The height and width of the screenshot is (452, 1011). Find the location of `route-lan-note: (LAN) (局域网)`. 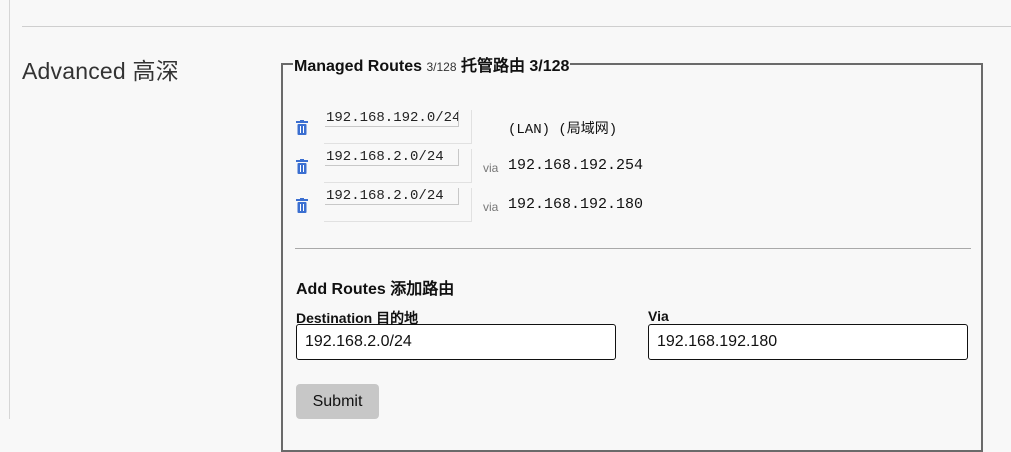

route-lan-note: (LAN) (局域网) is located at coordinates (563, 130).